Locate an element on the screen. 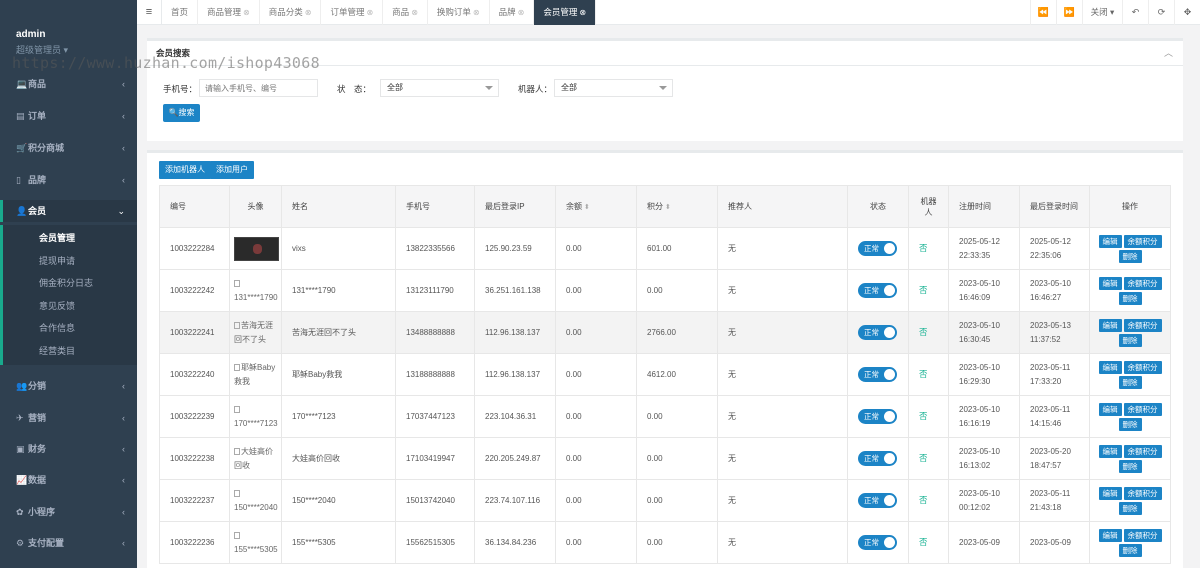 This screenshot has height=568, width=1200. chevron-down-icon: ⌄ is located at coordinates (121, 211).